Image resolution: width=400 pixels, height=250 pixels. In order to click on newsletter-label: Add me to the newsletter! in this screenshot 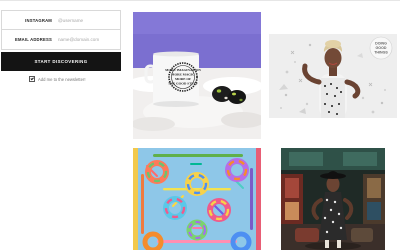, I will do `click(62, 79)`.